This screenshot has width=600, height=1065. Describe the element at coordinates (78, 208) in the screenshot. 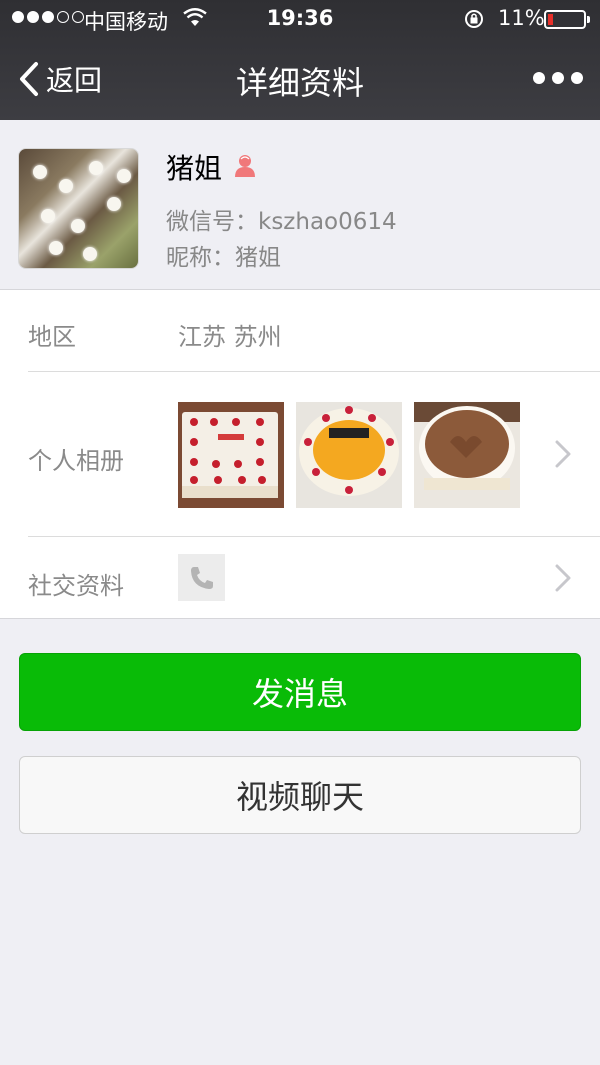

I see `avatar` at that location.